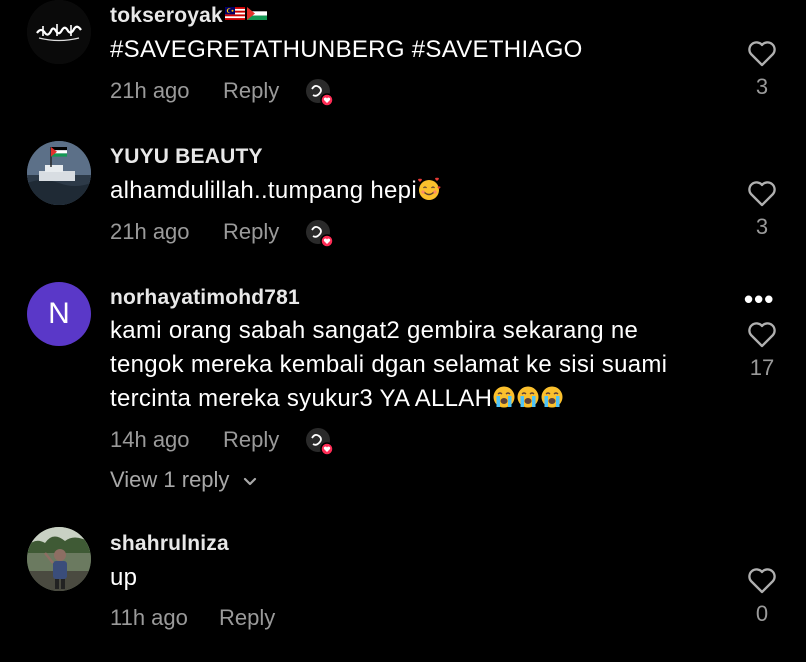 Image resolution: width=806 pixels, height=662 pixels. I want to click on palestine-flag-icon, so click(256, 13).